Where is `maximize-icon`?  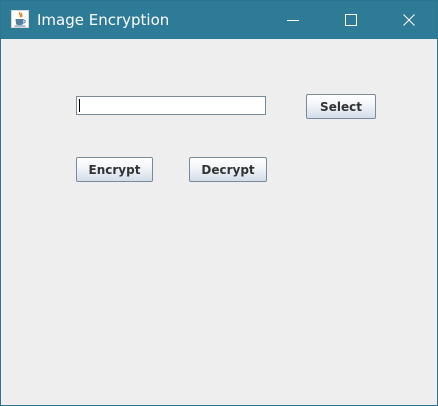 maximize-icon is located at coordinates (351, 20).